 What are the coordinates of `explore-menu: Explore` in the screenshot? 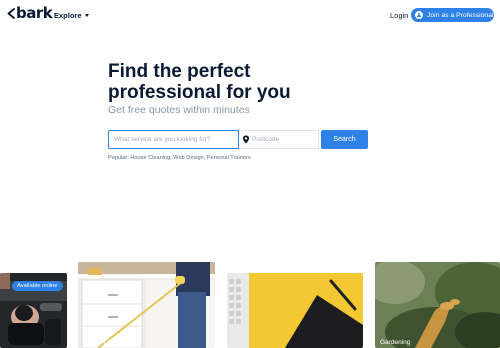 It's located at (71, 15).